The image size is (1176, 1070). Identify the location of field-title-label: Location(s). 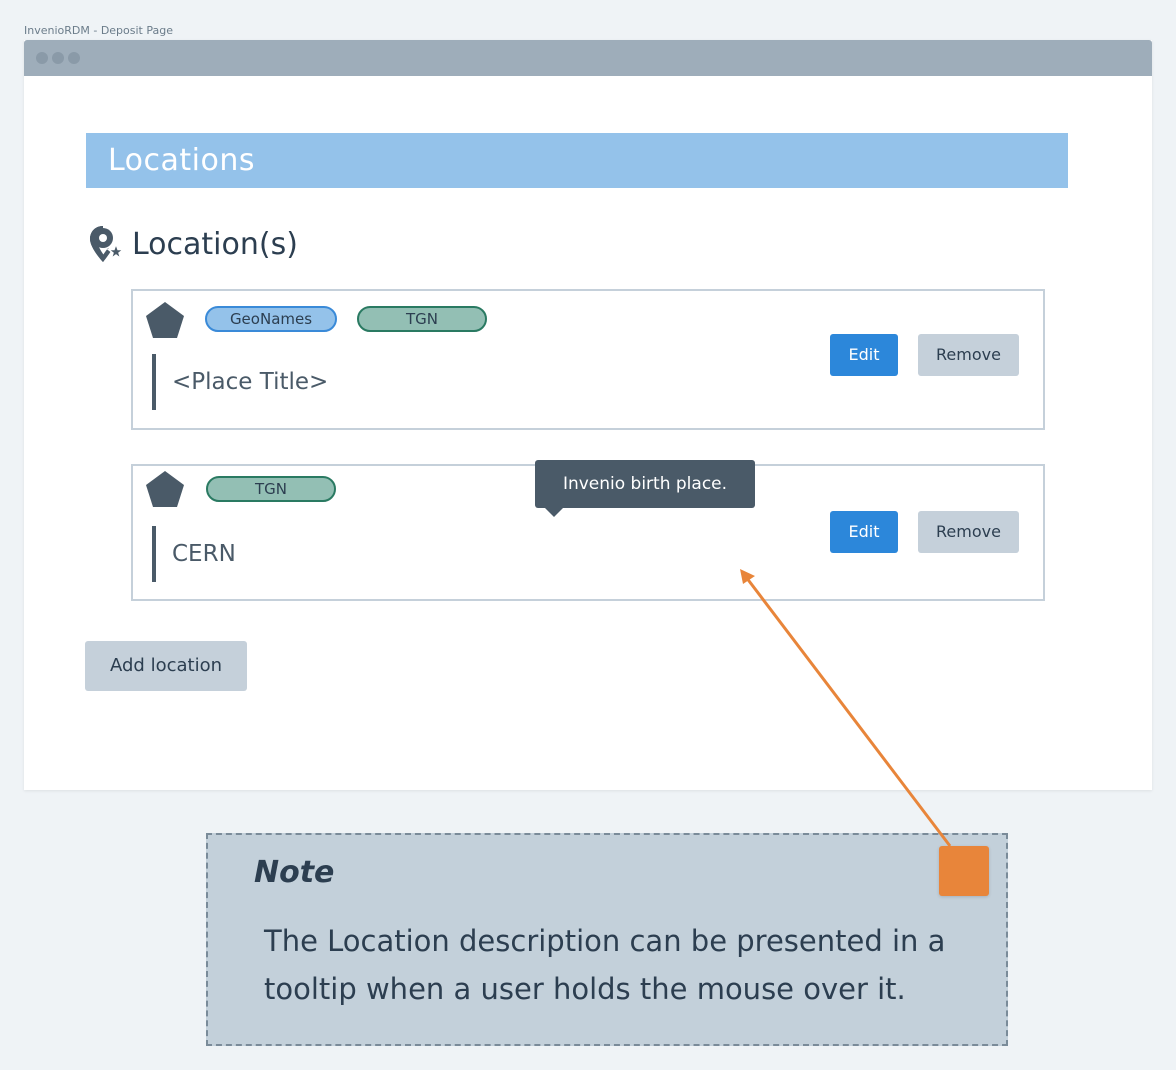
(215, 244).